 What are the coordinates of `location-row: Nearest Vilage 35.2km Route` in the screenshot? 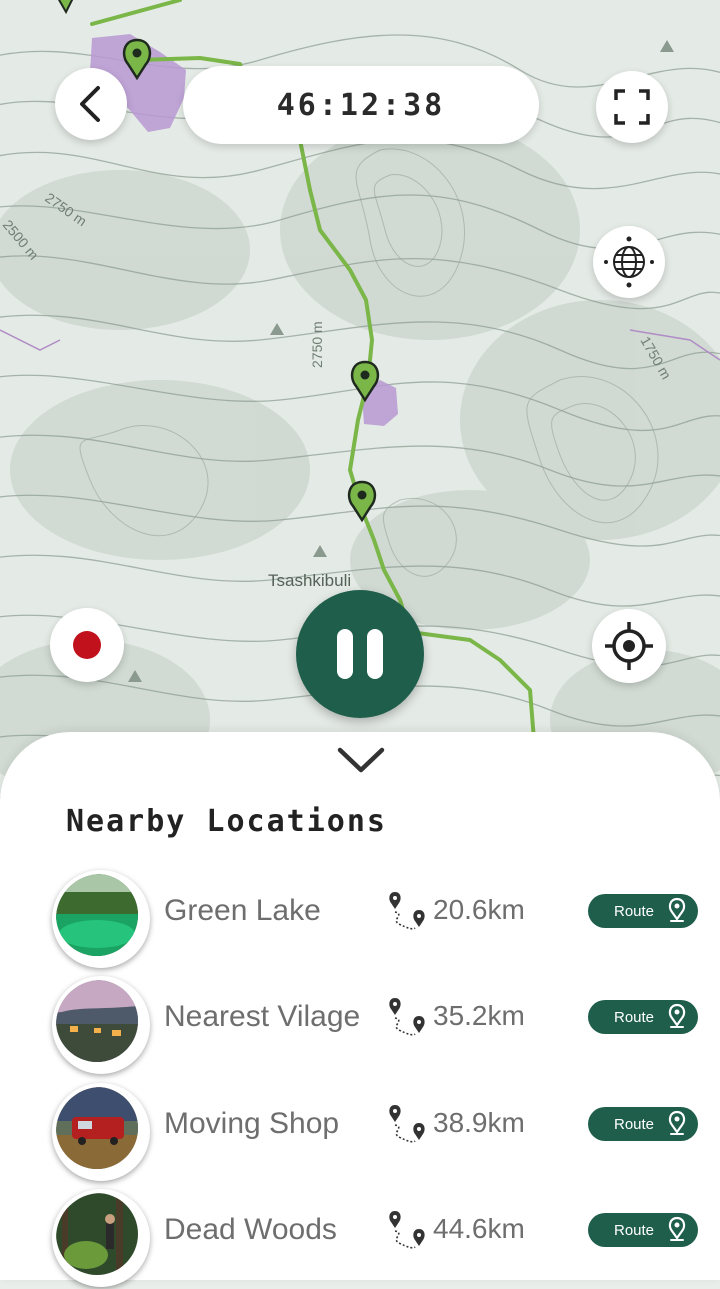 It's located at (360, 1026).